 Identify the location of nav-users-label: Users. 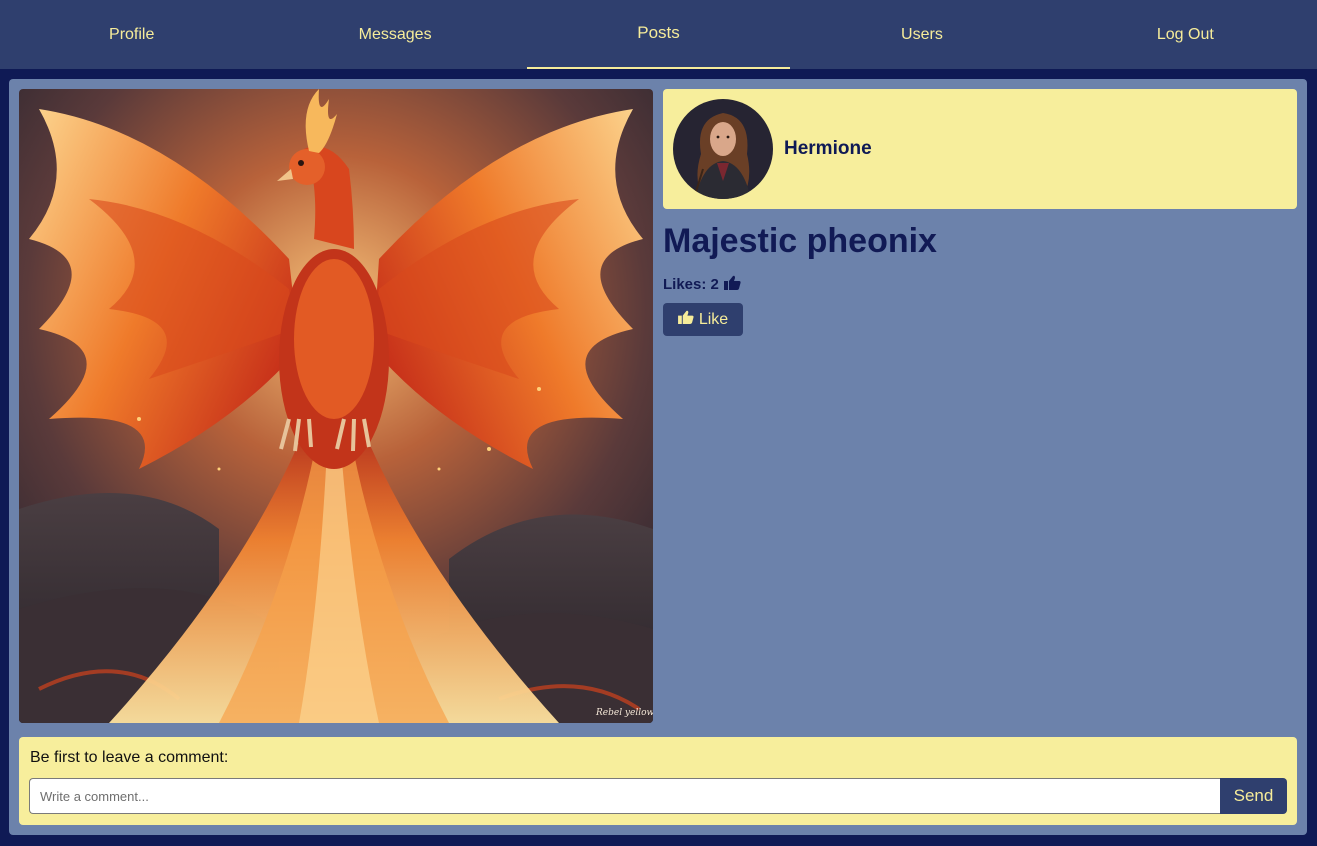
(922, 34).